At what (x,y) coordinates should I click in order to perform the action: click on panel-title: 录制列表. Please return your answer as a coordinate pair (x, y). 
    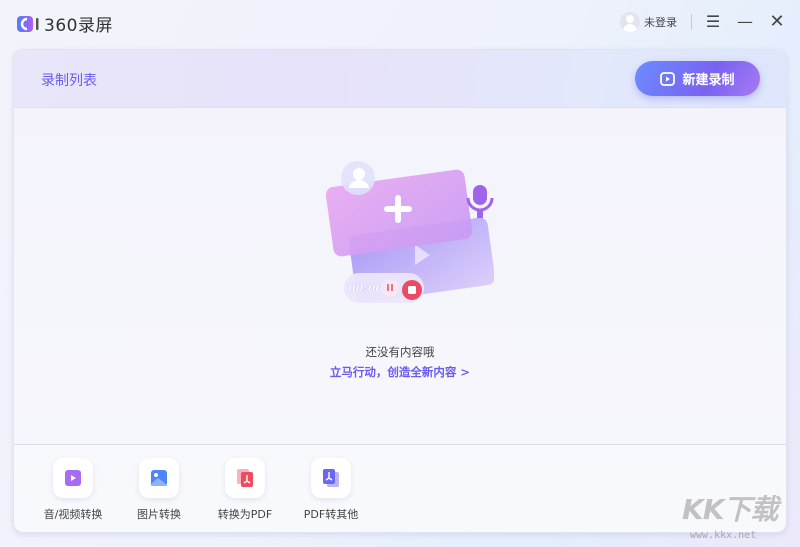
    Looking at the image, I should click on (69, 81).